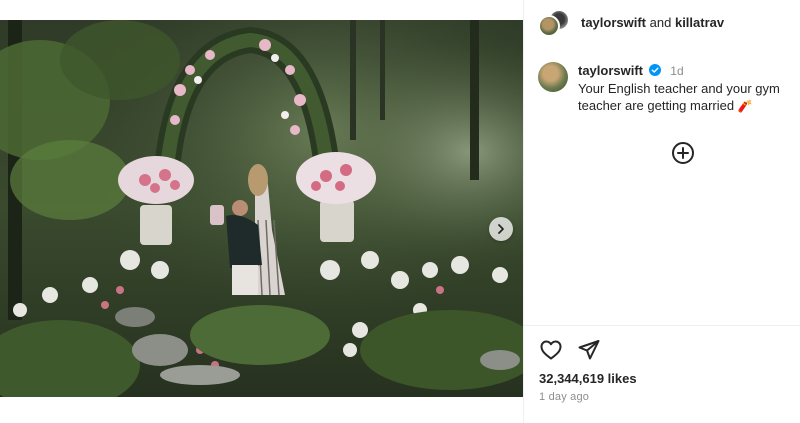  What do you see at coordinates (564, 397) in the screenshot?
I see `post-timestamp: 1 day ago` at bounding box center [564, 397].